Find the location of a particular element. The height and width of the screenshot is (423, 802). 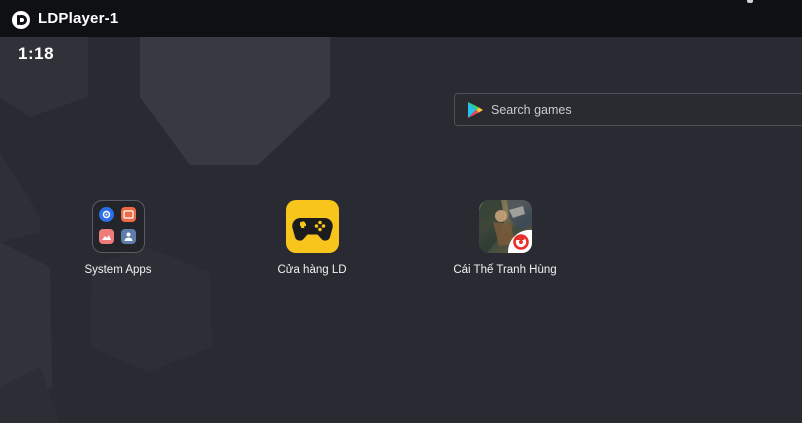

app-system-apps: System Apps is located at coordinates (118, 238).